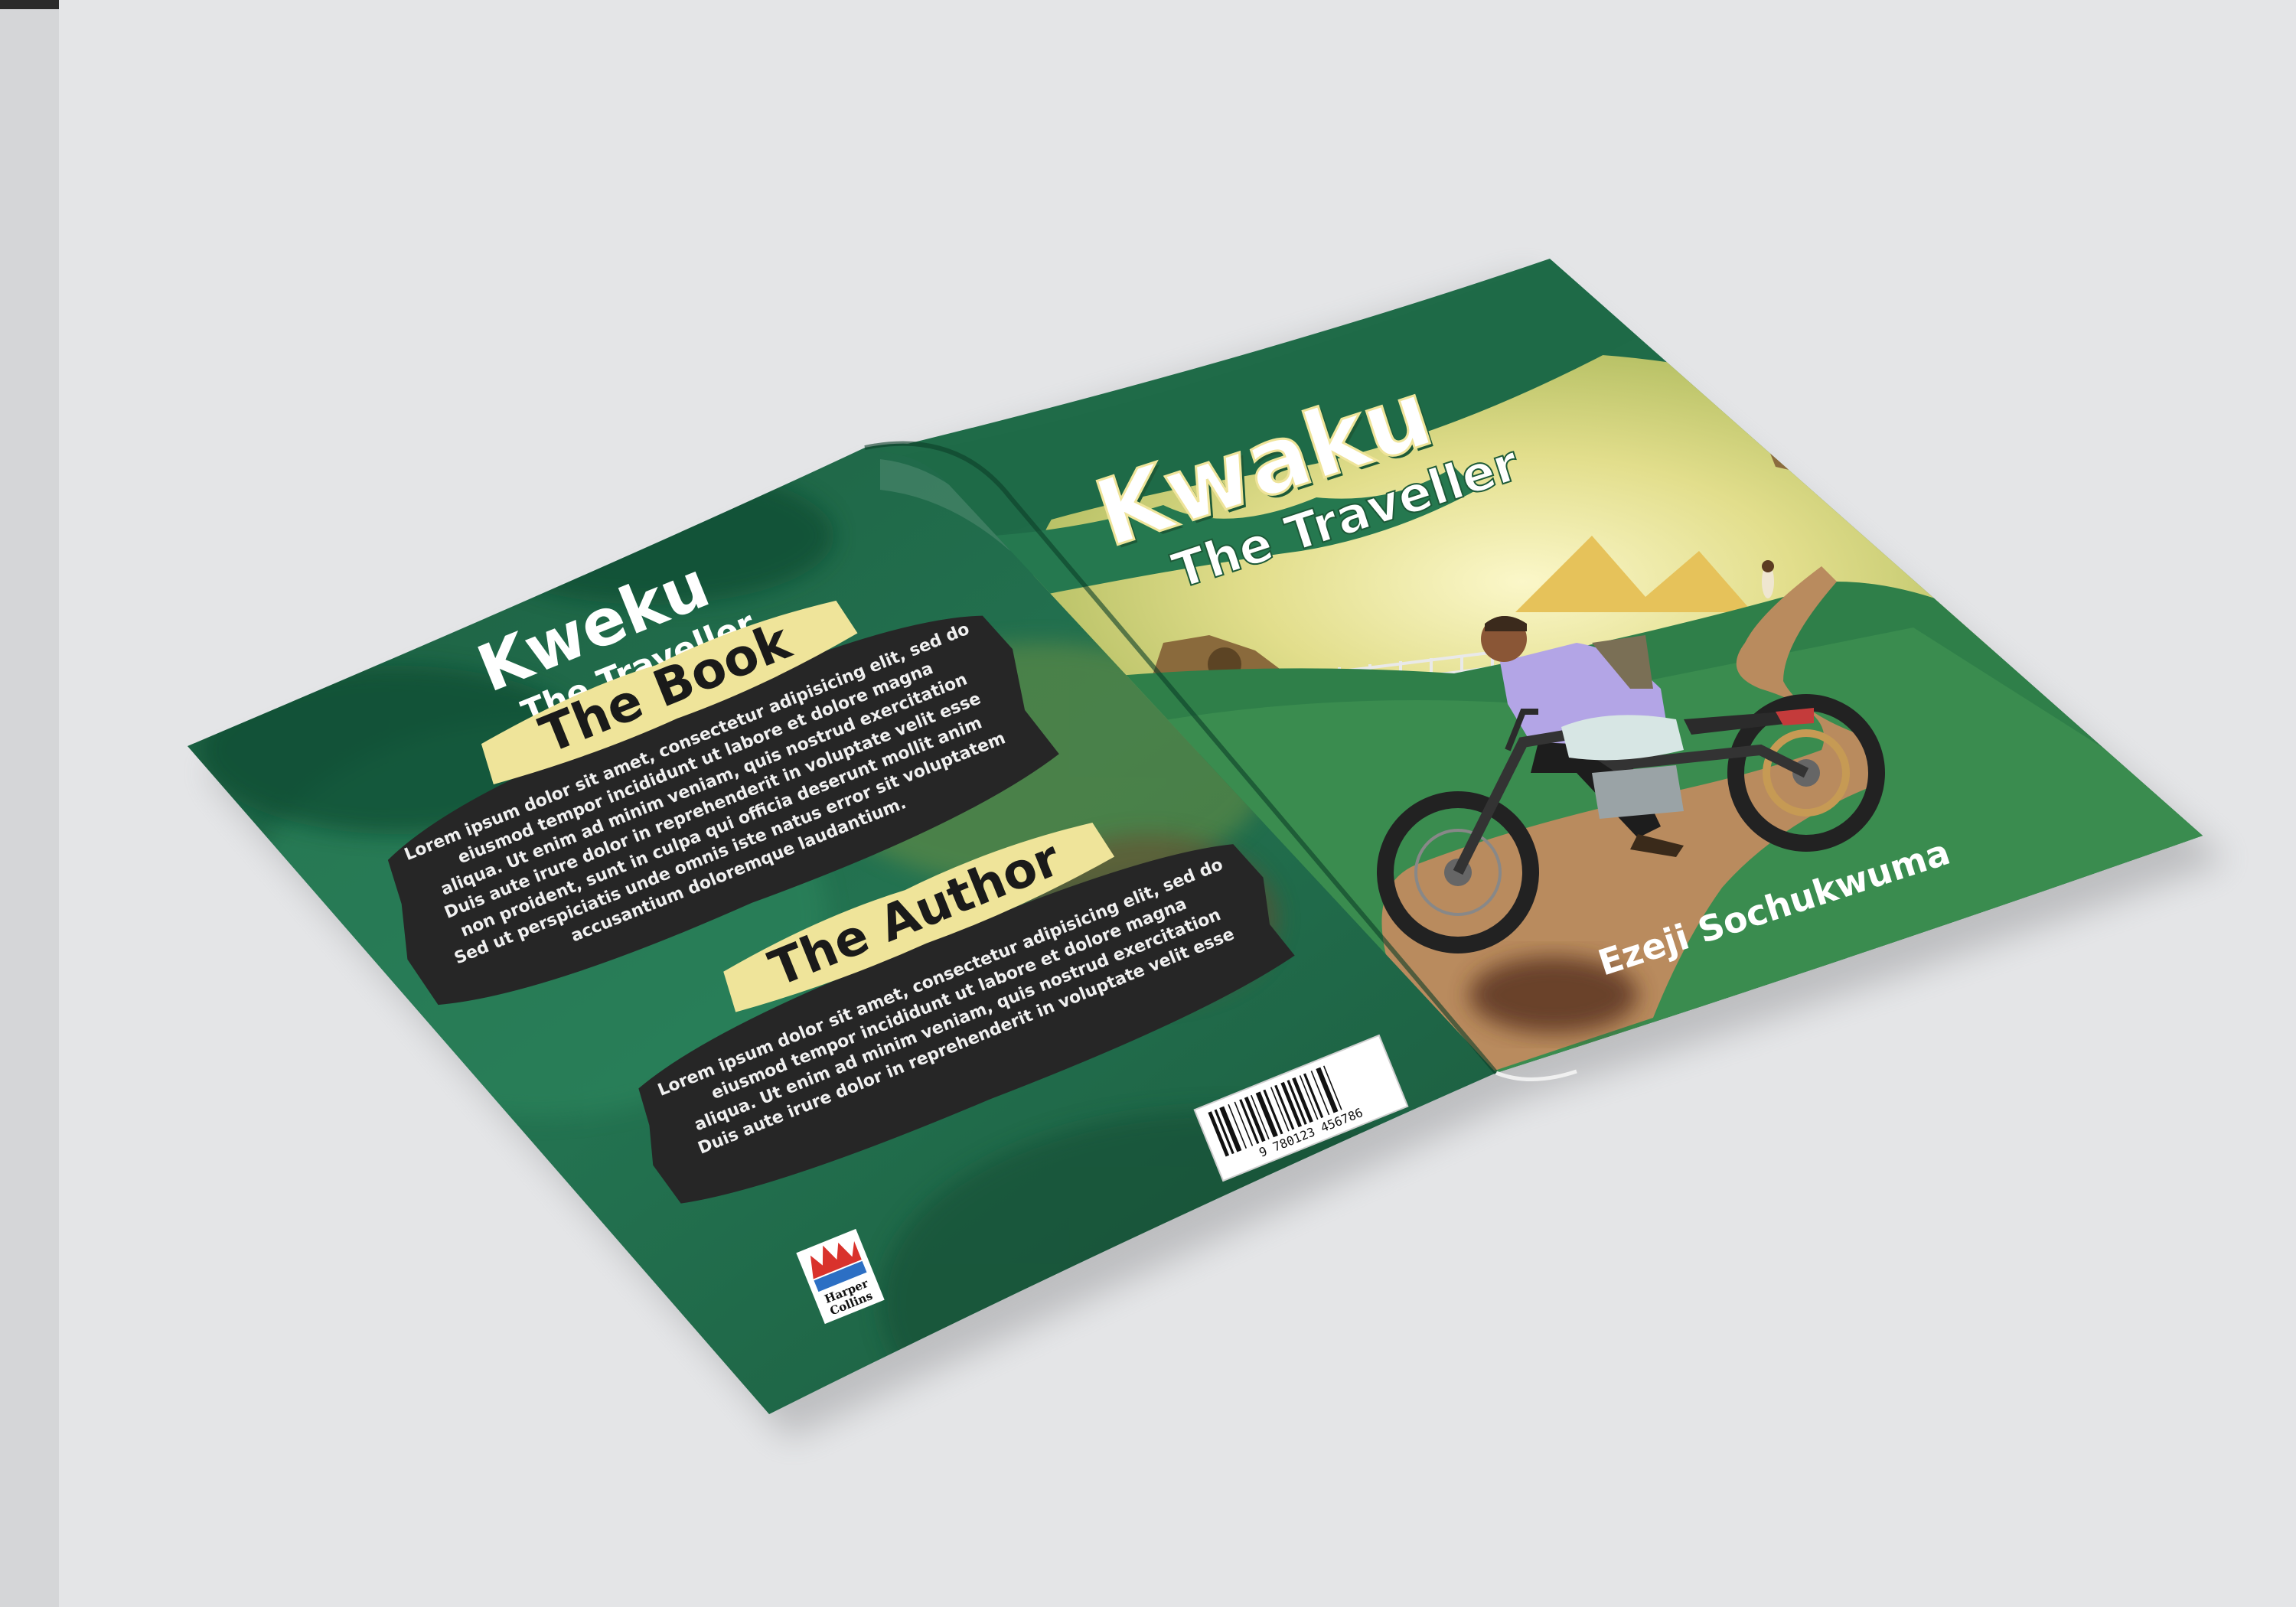 The height and width of the screenshot is (1607, 2296). What do you see at coordinates (1622, 738) in the screenshot?
I see `fuel-tank` at bounding box center [1622, 738].